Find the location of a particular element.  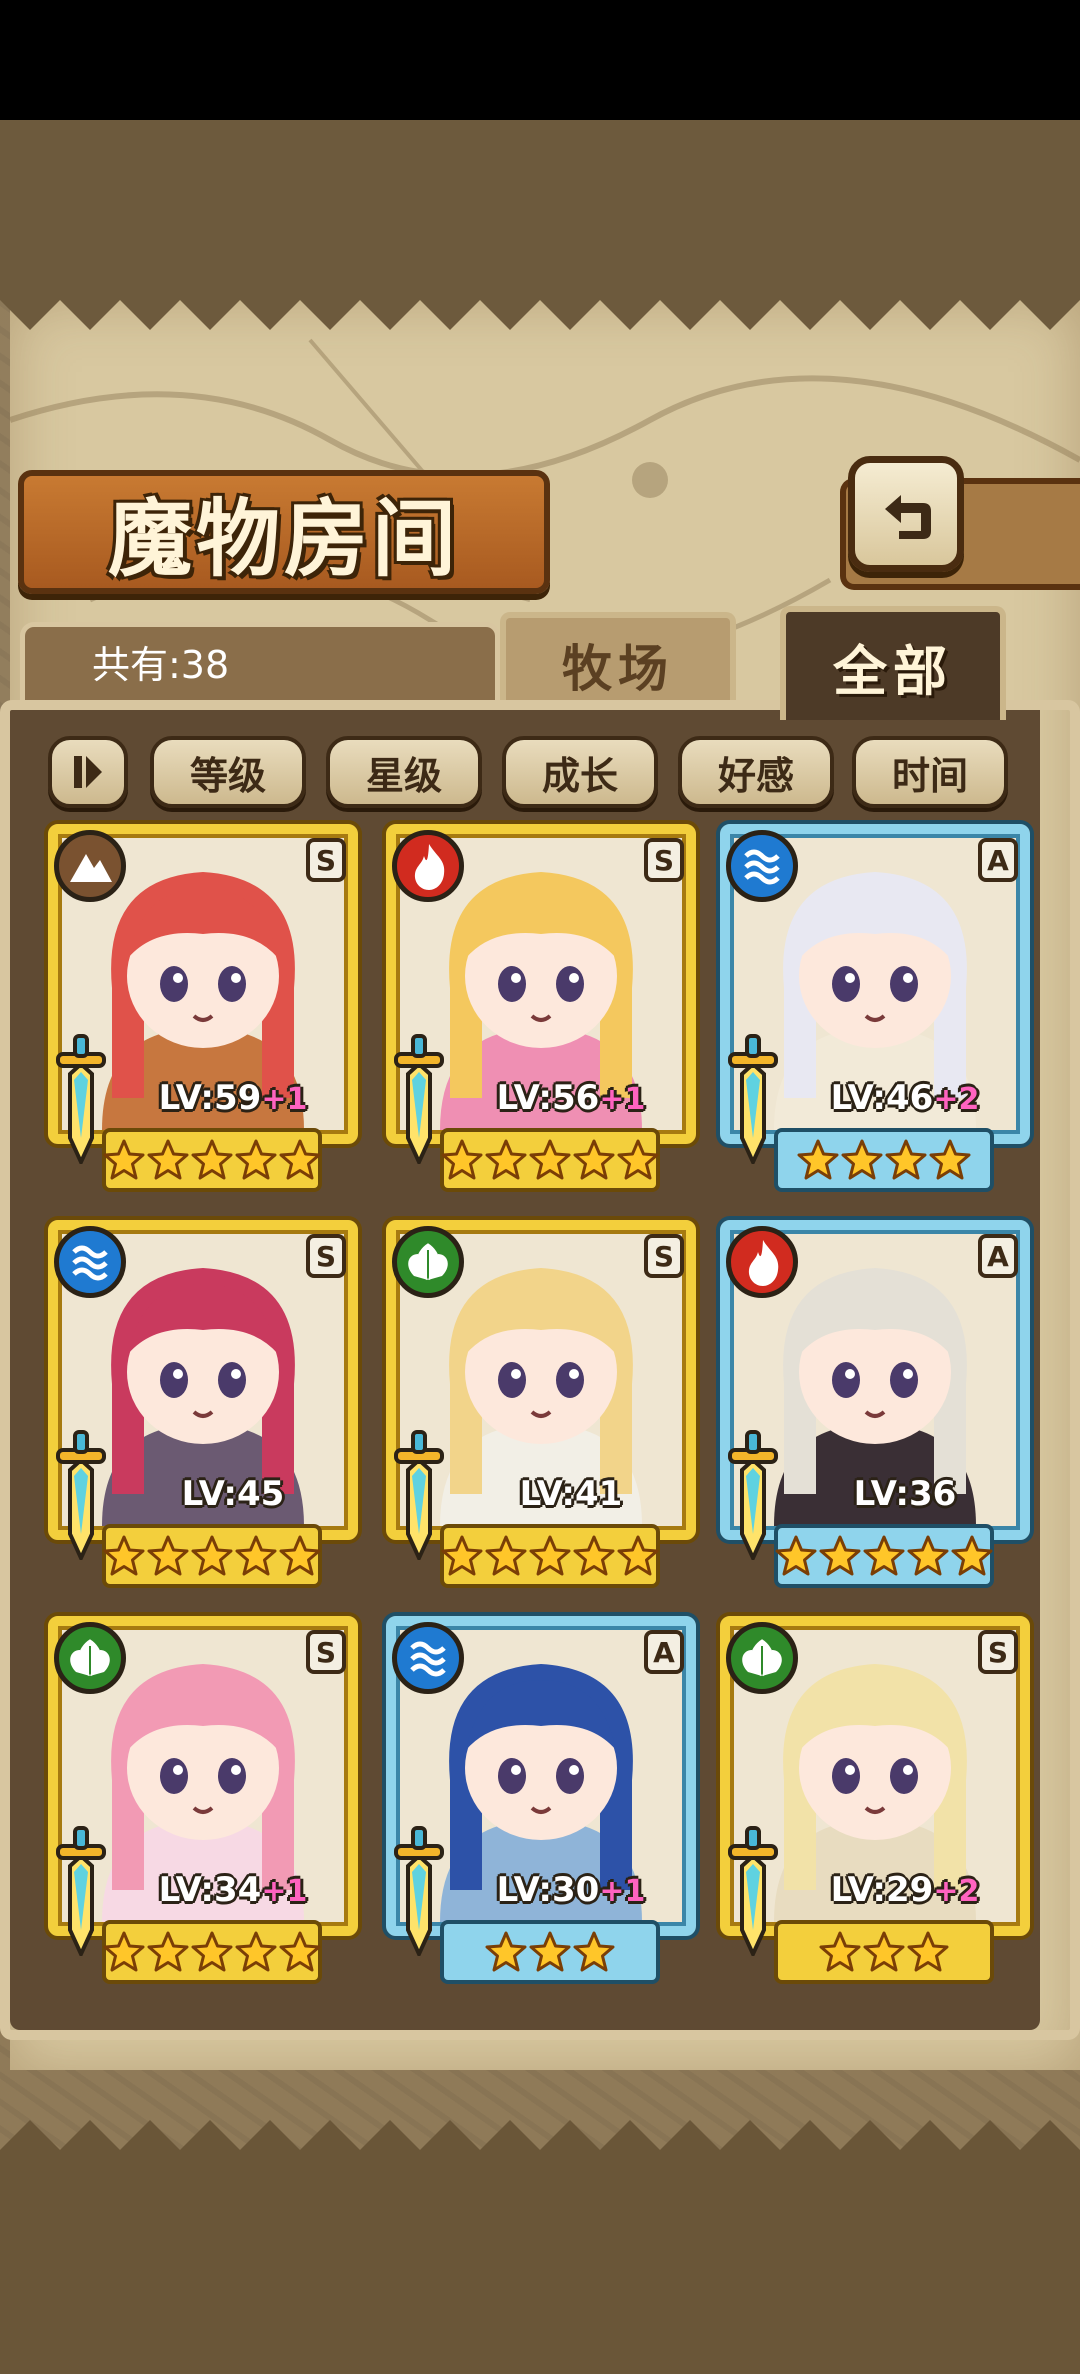

monster-card: S LV:34+1 is located at coordinates (203, 1801).